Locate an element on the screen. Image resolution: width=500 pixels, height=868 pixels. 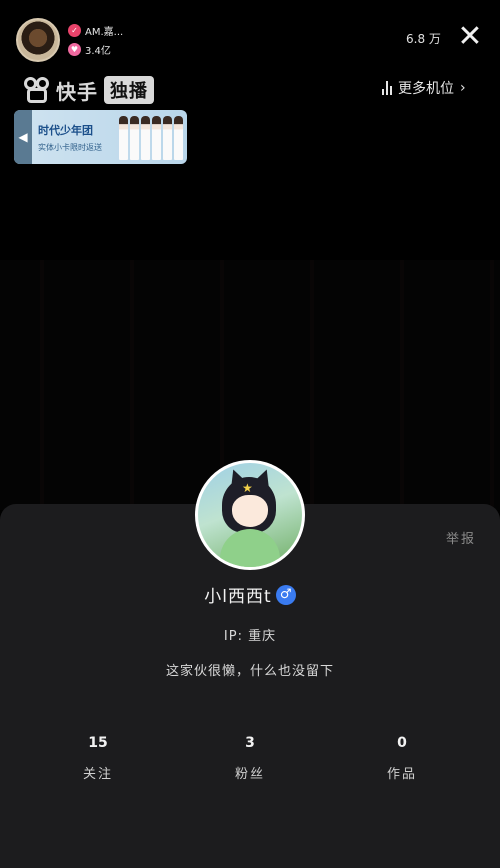
banner-group-photo is located at coordinates (151, 138).